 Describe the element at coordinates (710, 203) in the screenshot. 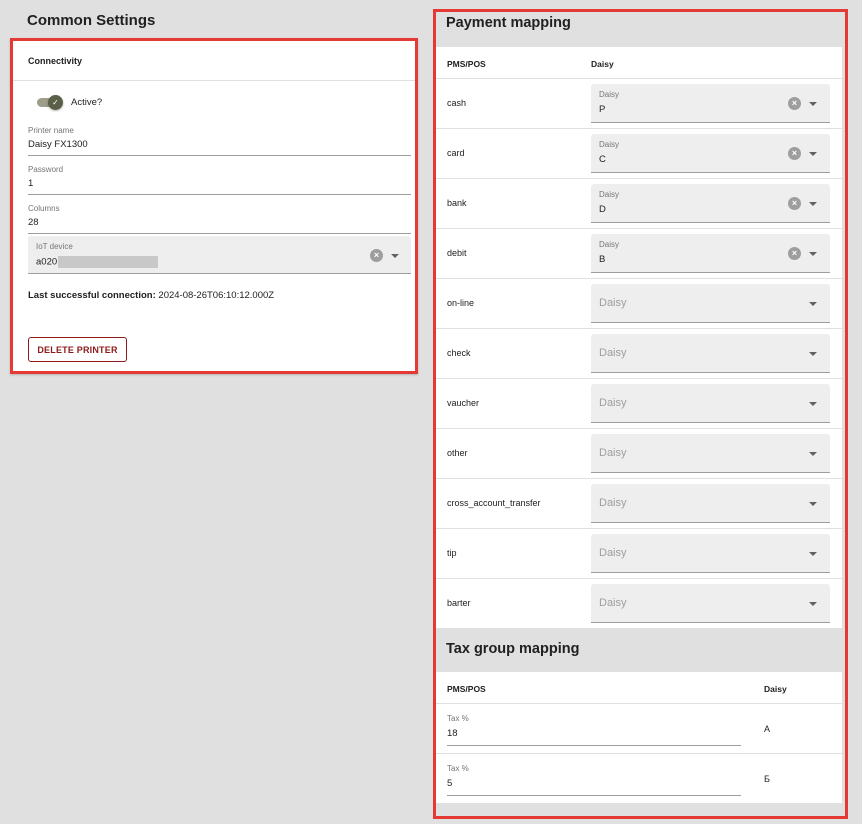

I see `daisy-select: Daisy D ×` at that location.